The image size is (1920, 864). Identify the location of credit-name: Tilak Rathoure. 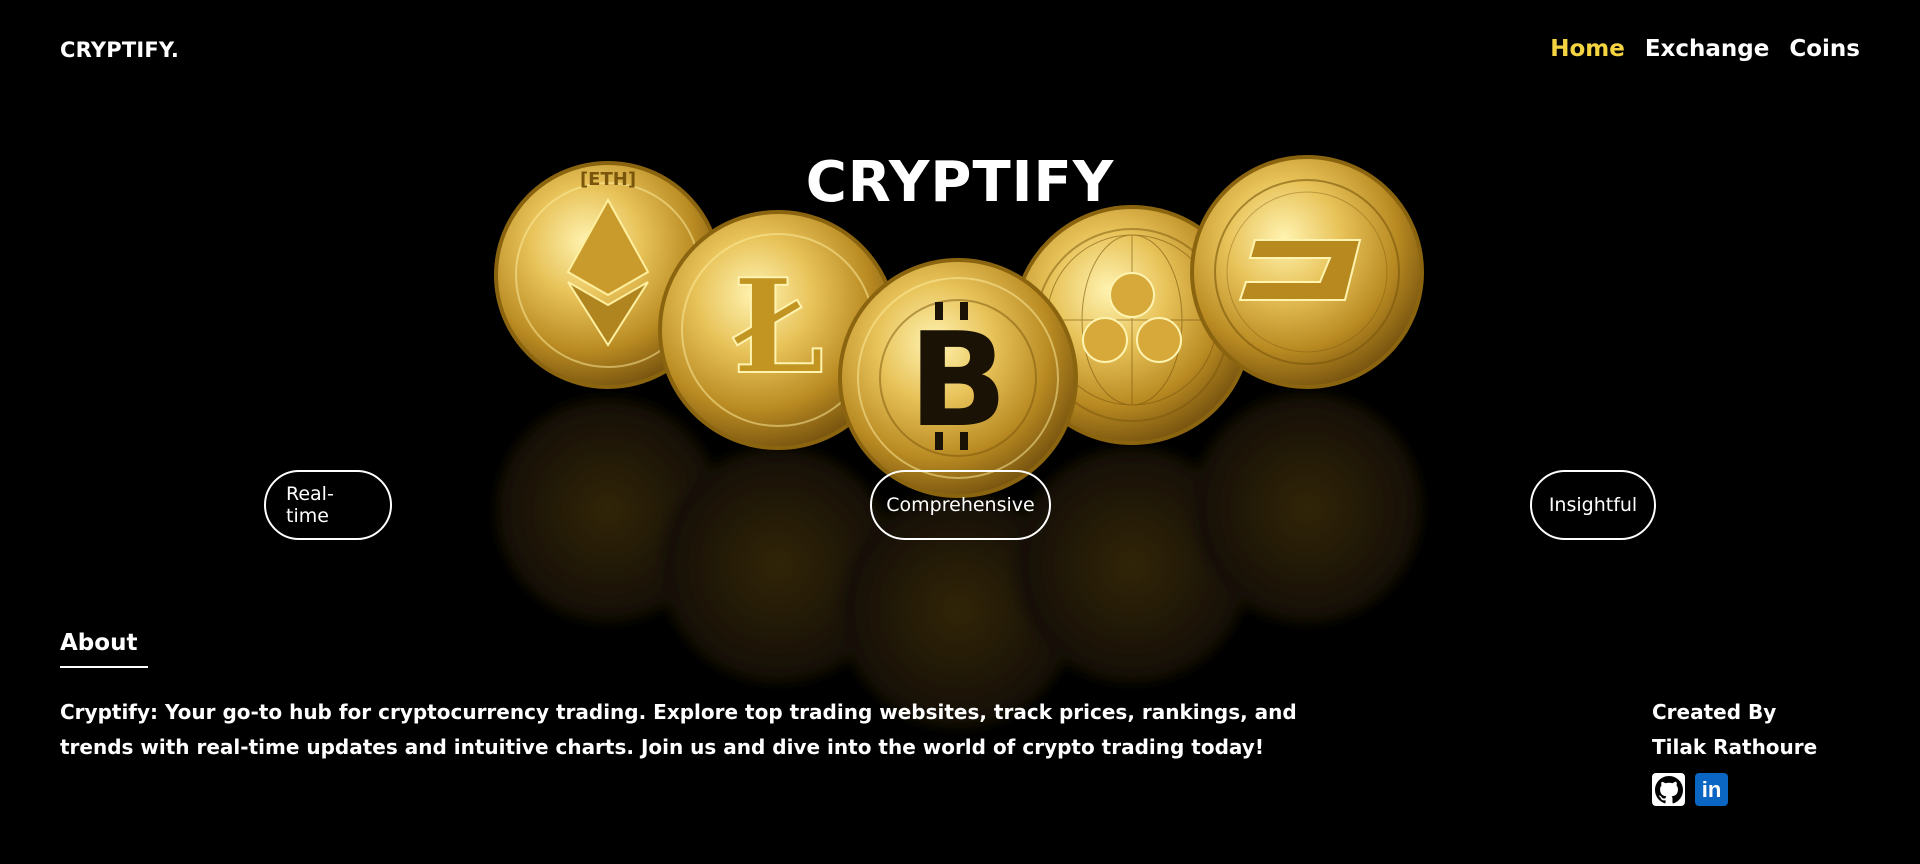
(1735, 747).